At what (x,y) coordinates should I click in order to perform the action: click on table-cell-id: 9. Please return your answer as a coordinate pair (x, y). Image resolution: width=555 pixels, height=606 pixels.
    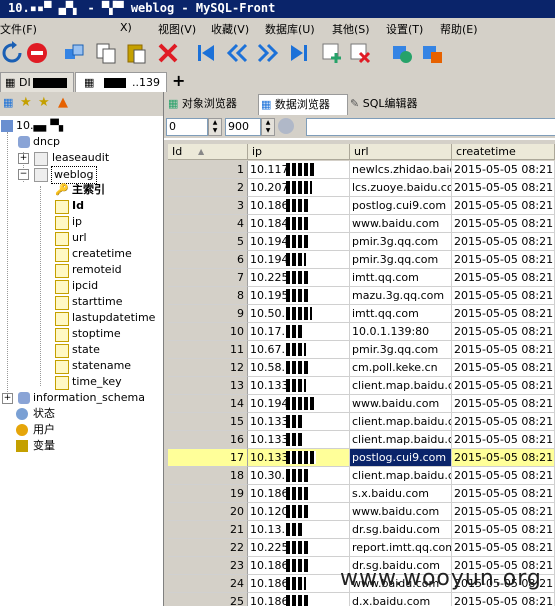
    Looking at the image, I should click on (208, 314).